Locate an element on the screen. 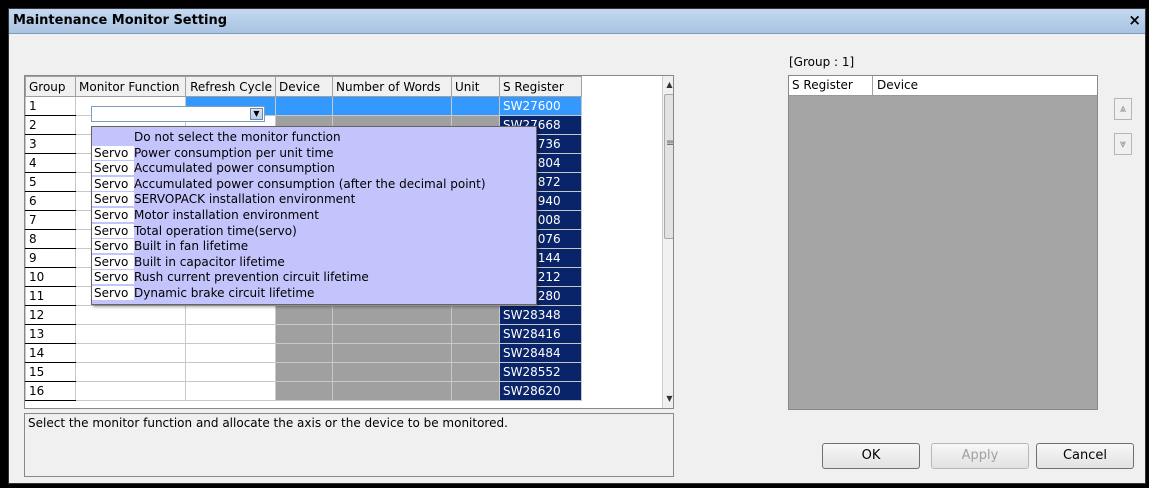  s-register-cell: SW28620 is located at coordinates (540, 391).